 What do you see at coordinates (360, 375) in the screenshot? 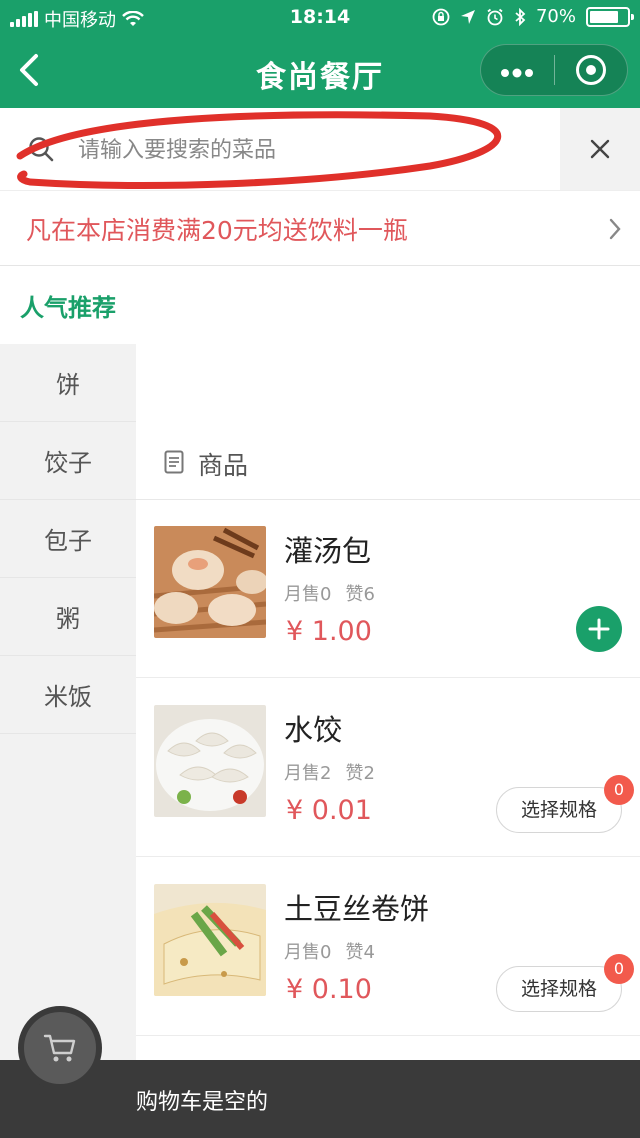
I see `coupon-description: 使用规则领取后显示` at bounding box center [360, 375].